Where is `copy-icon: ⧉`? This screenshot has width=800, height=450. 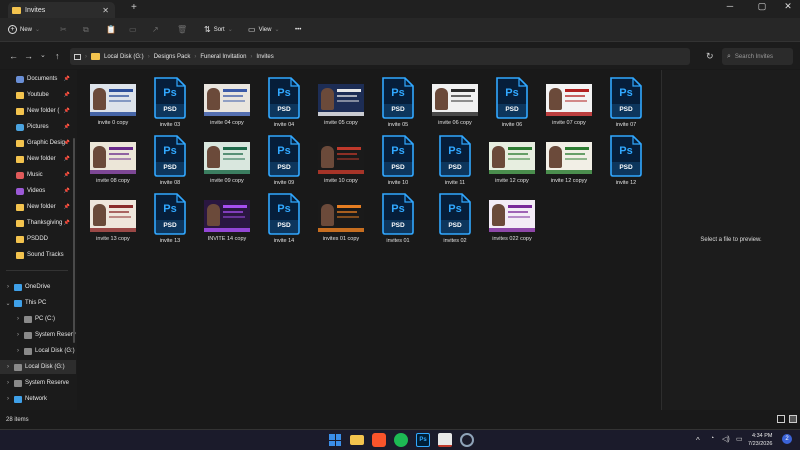 copy-icon: ⧉ is located at coordinates (86, 30).